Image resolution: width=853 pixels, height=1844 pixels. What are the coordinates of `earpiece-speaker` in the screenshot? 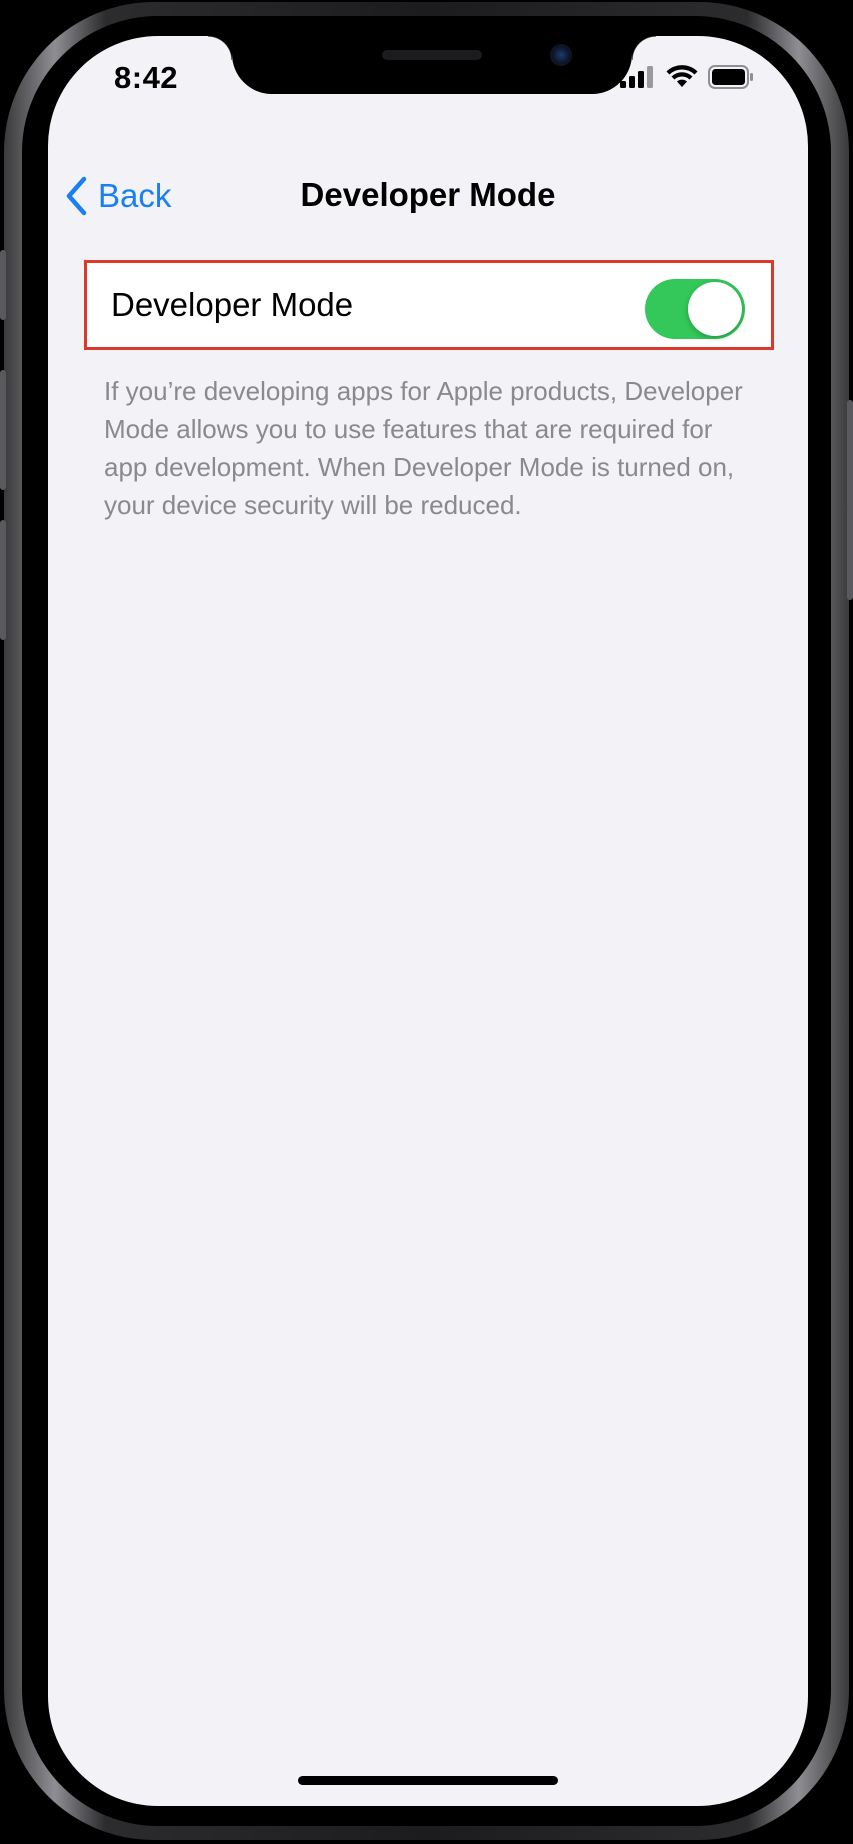 It's located at (432, 55).